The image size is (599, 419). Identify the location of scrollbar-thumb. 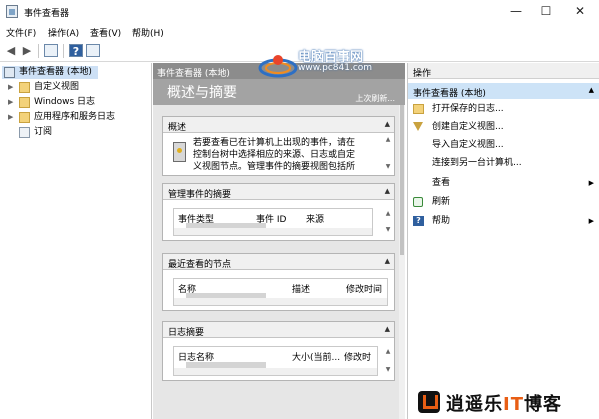
(402, 180).